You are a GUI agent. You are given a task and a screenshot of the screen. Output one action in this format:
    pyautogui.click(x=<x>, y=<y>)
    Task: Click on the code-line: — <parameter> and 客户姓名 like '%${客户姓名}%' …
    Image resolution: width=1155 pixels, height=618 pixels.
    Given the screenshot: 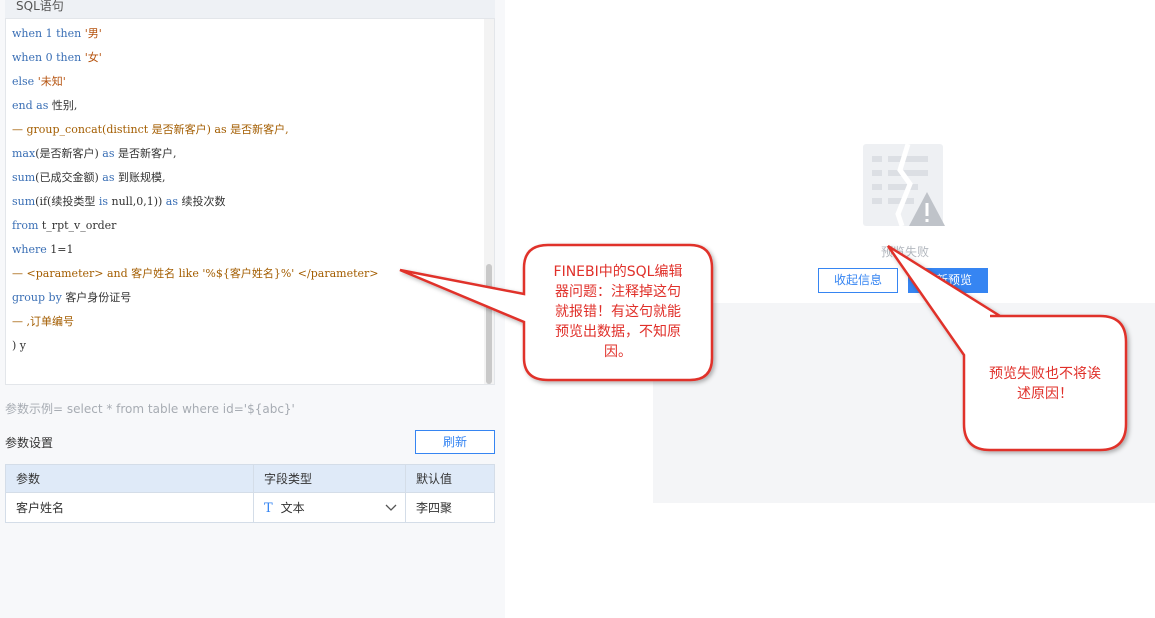 What is the action you would take?
    pyautogui.click(x=195, y=274)
    